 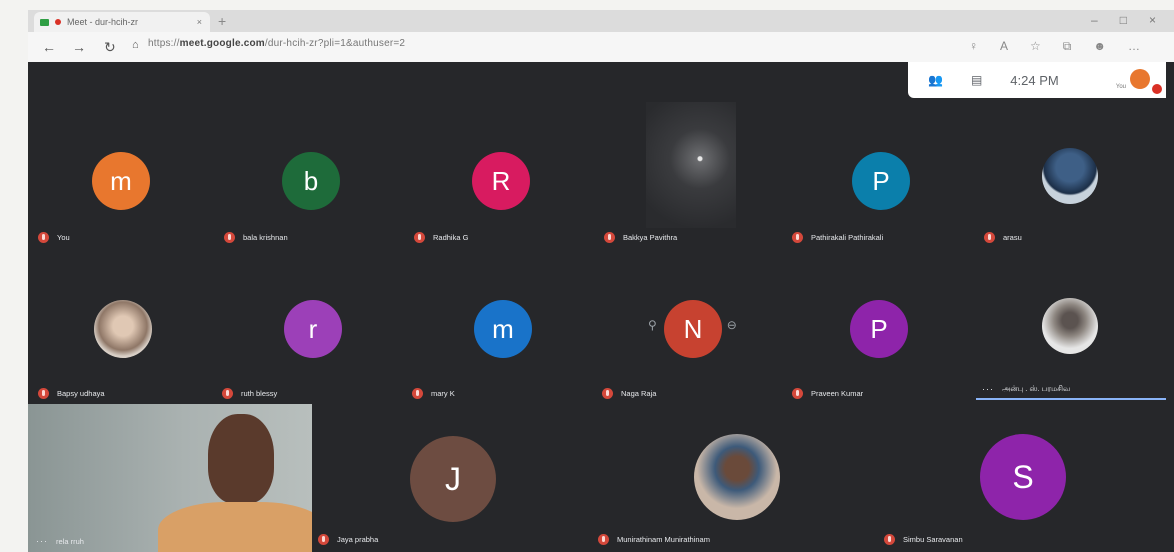 I want to click on minimize-icon: –, so click(x=1094, y=20).